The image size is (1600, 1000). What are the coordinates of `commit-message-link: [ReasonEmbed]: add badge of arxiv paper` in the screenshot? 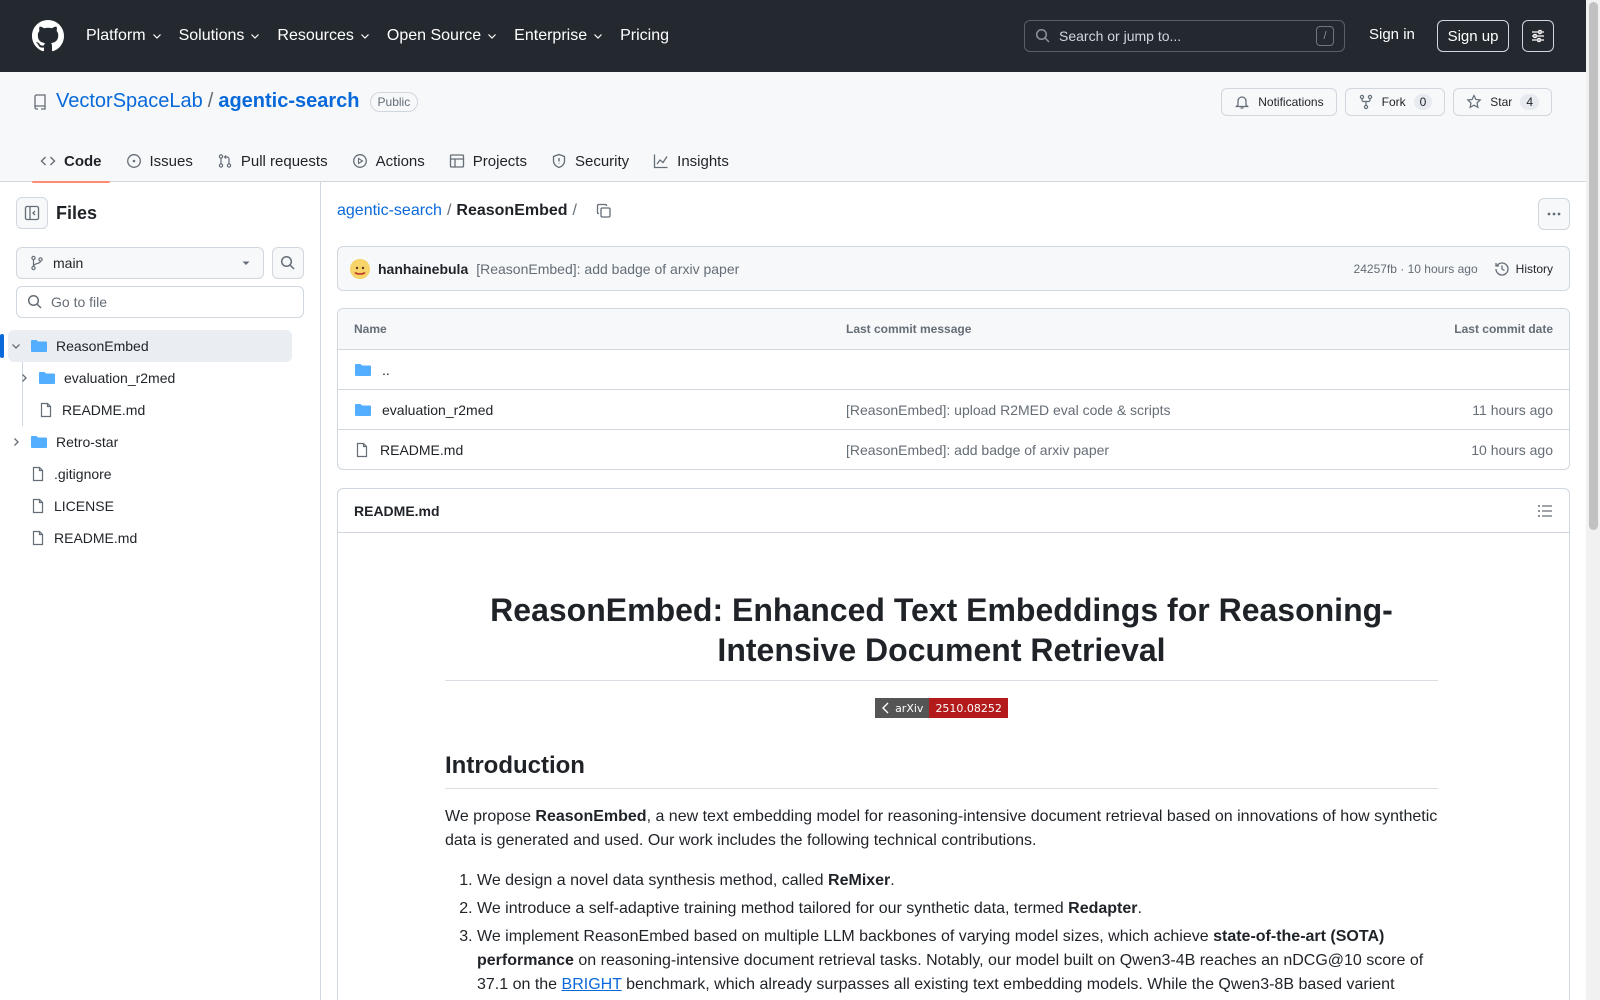 It's located at (914, 269).